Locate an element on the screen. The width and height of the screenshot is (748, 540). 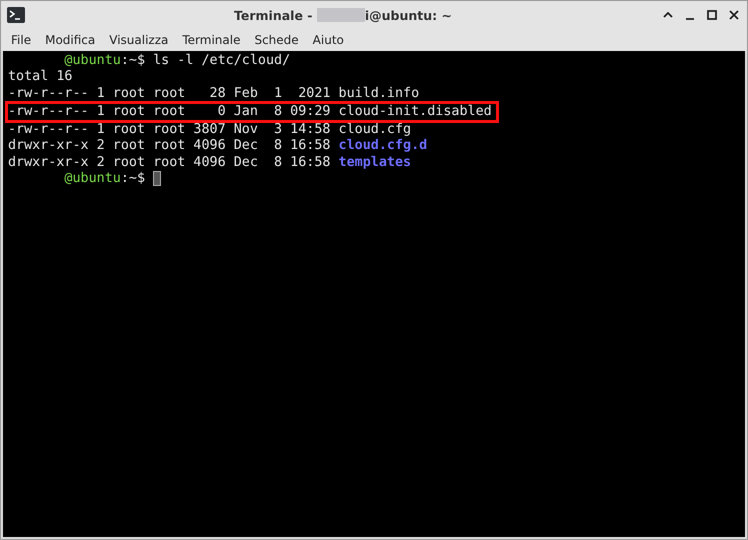
close-icon is located at coordinates (734, 15).